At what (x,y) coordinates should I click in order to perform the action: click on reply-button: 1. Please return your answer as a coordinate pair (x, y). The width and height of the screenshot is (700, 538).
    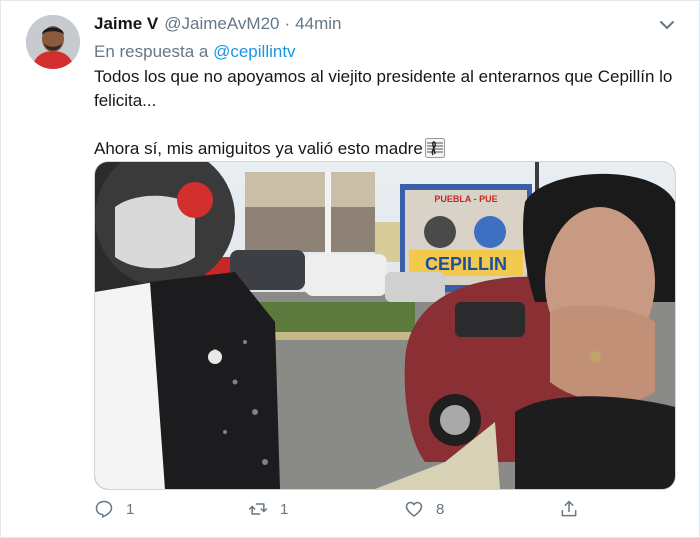
    Looking at the image, I should click on (114, 509).